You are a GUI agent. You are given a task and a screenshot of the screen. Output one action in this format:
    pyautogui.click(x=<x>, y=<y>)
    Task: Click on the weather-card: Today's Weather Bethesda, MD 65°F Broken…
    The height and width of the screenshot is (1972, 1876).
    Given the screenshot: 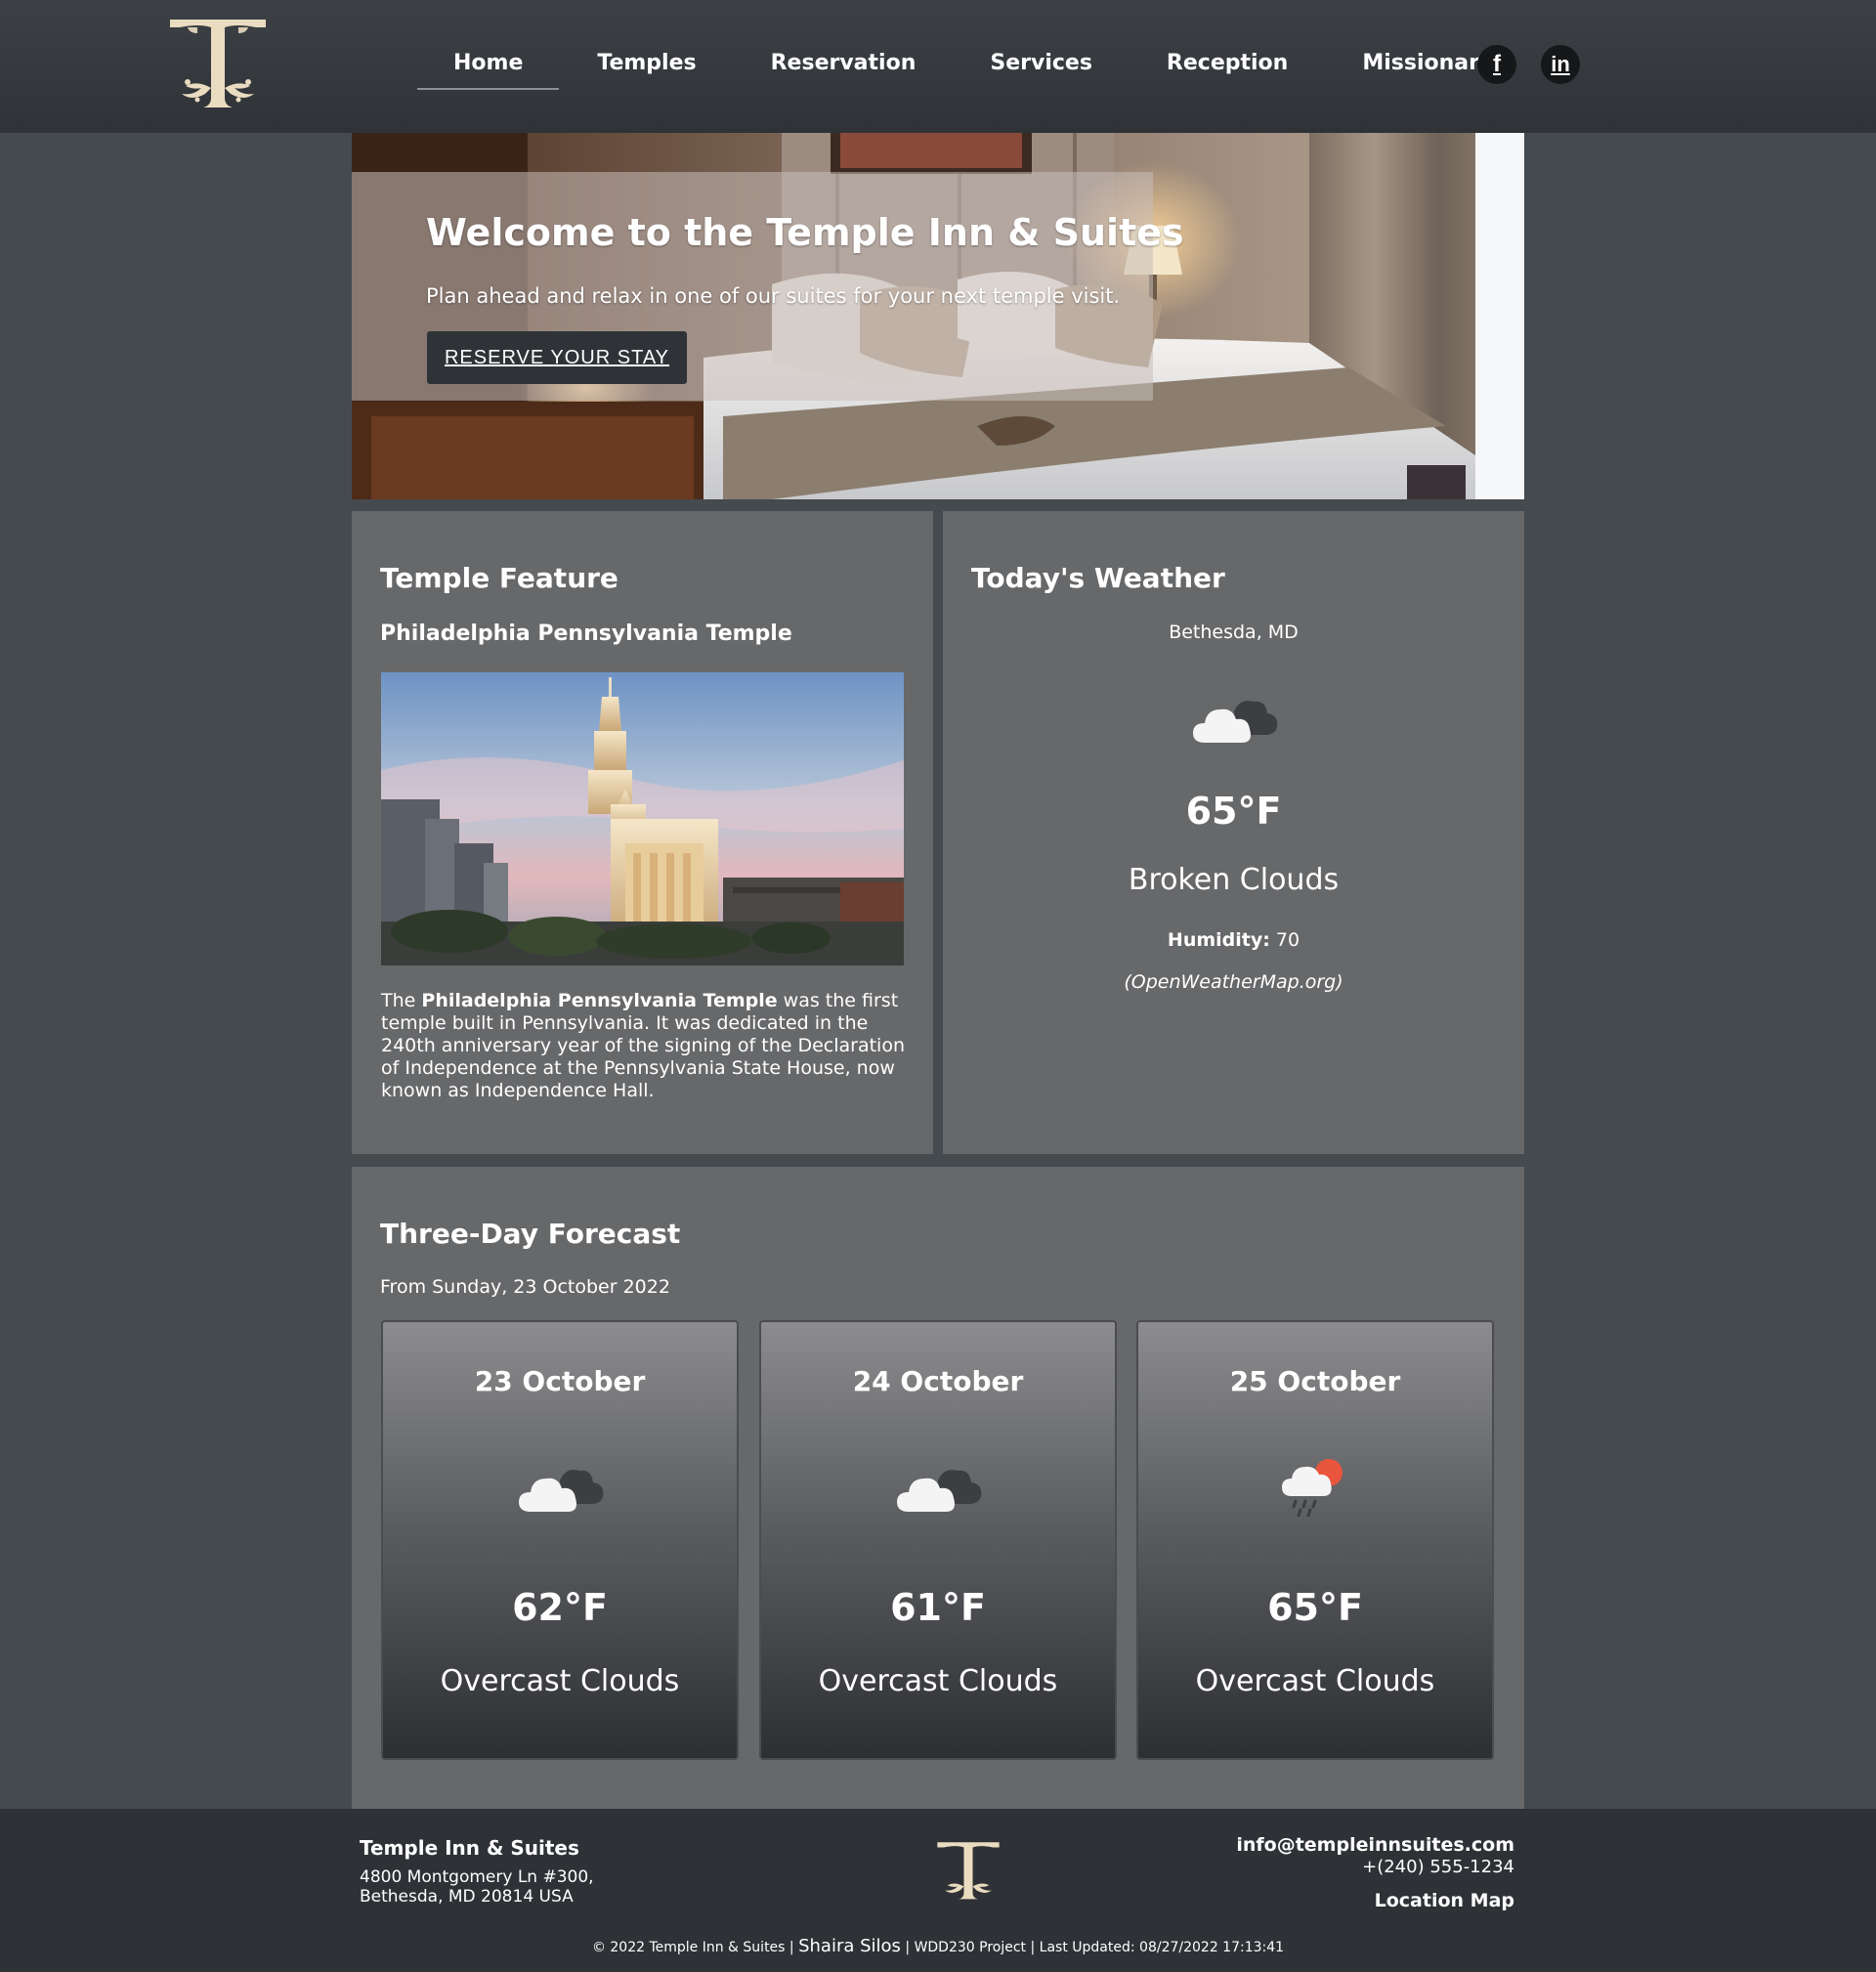 What is the action you would take?
    pyautogui.click(x=1233, y=832)
    